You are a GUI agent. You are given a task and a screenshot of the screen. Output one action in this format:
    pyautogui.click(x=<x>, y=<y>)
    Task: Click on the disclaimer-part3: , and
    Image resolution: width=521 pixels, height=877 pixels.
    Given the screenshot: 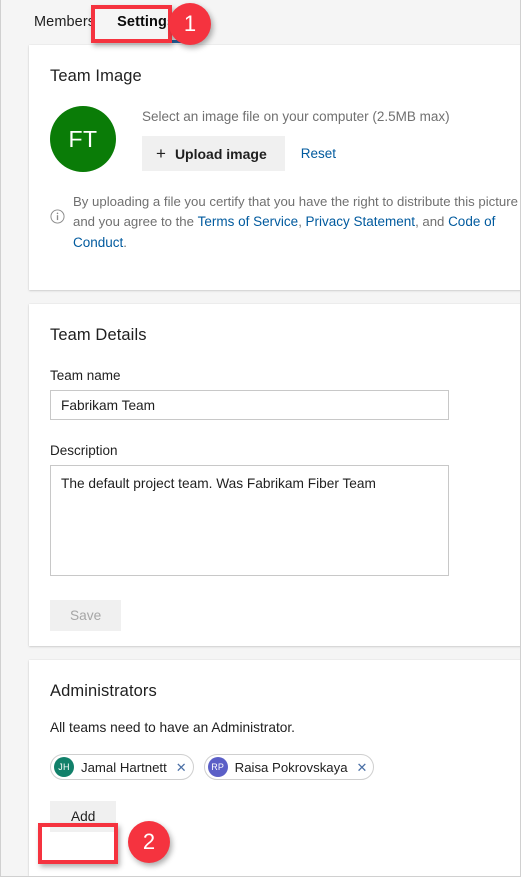 What is the action you would take?
    pyautogui.click(x=432, y=222)
    